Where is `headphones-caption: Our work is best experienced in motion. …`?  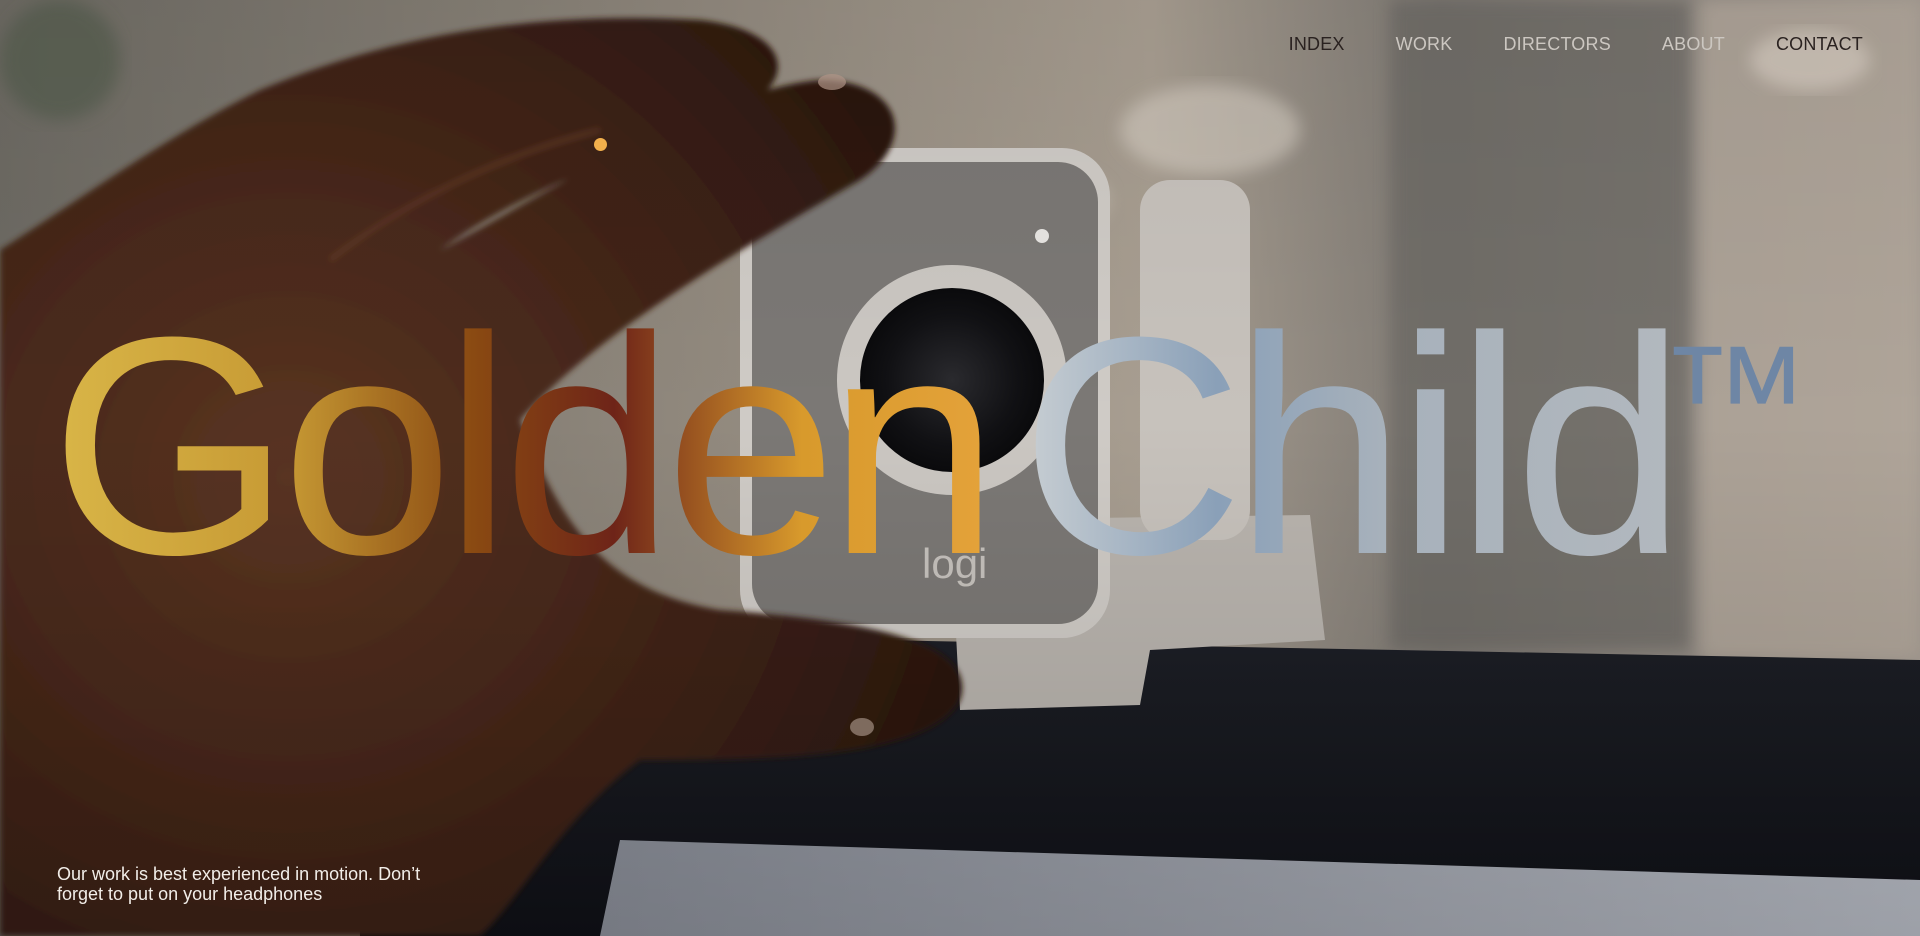 headphones-caption: Our work is best experienced in motion. … is located at coordinates (257, 884).